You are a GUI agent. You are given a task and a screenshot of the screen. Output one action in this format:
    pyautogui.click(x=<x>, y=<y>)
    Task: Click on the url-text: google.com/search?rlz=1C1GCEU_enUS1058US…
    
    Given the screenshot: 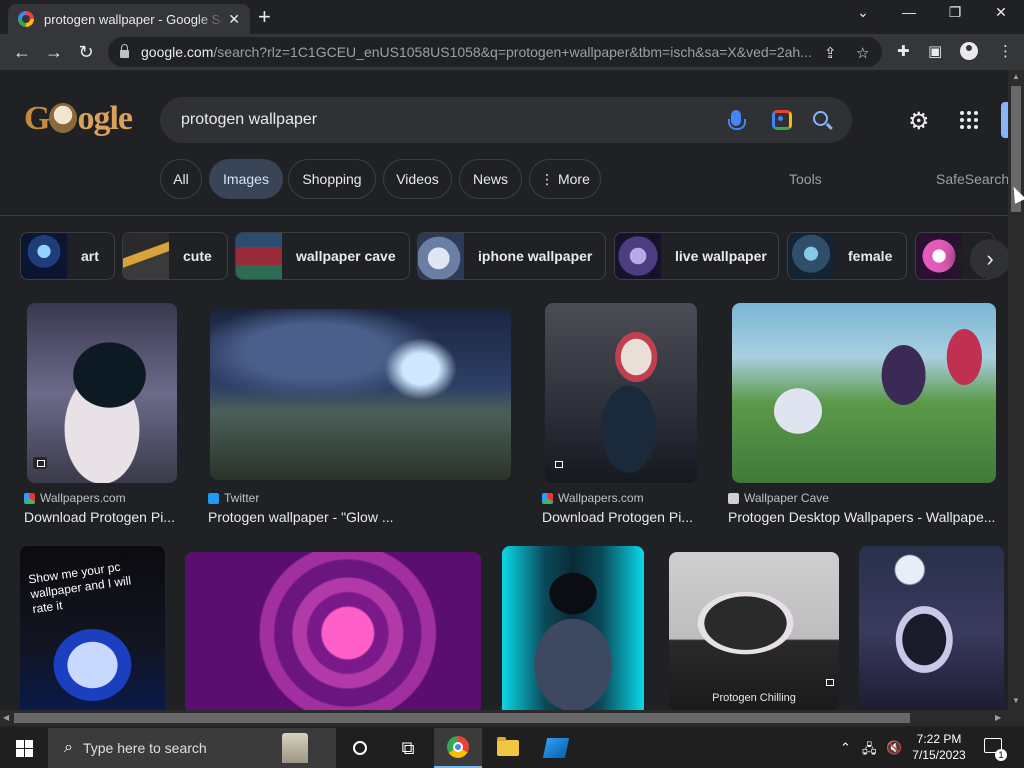 What is the action you would take?
    pyautogui.click(x=486, y=52)
    